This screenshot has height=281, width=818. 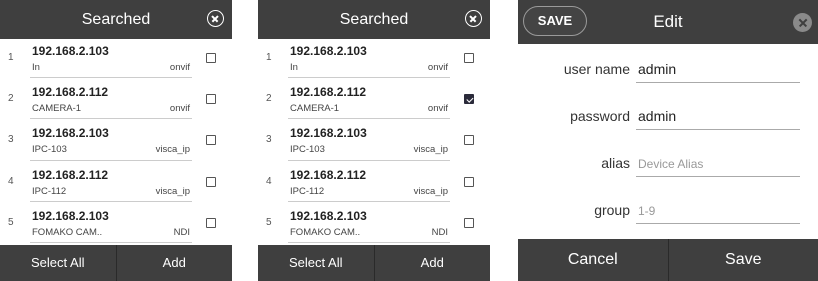 I want to click on user-name-row: user name admin, so click(x=668, y=67).